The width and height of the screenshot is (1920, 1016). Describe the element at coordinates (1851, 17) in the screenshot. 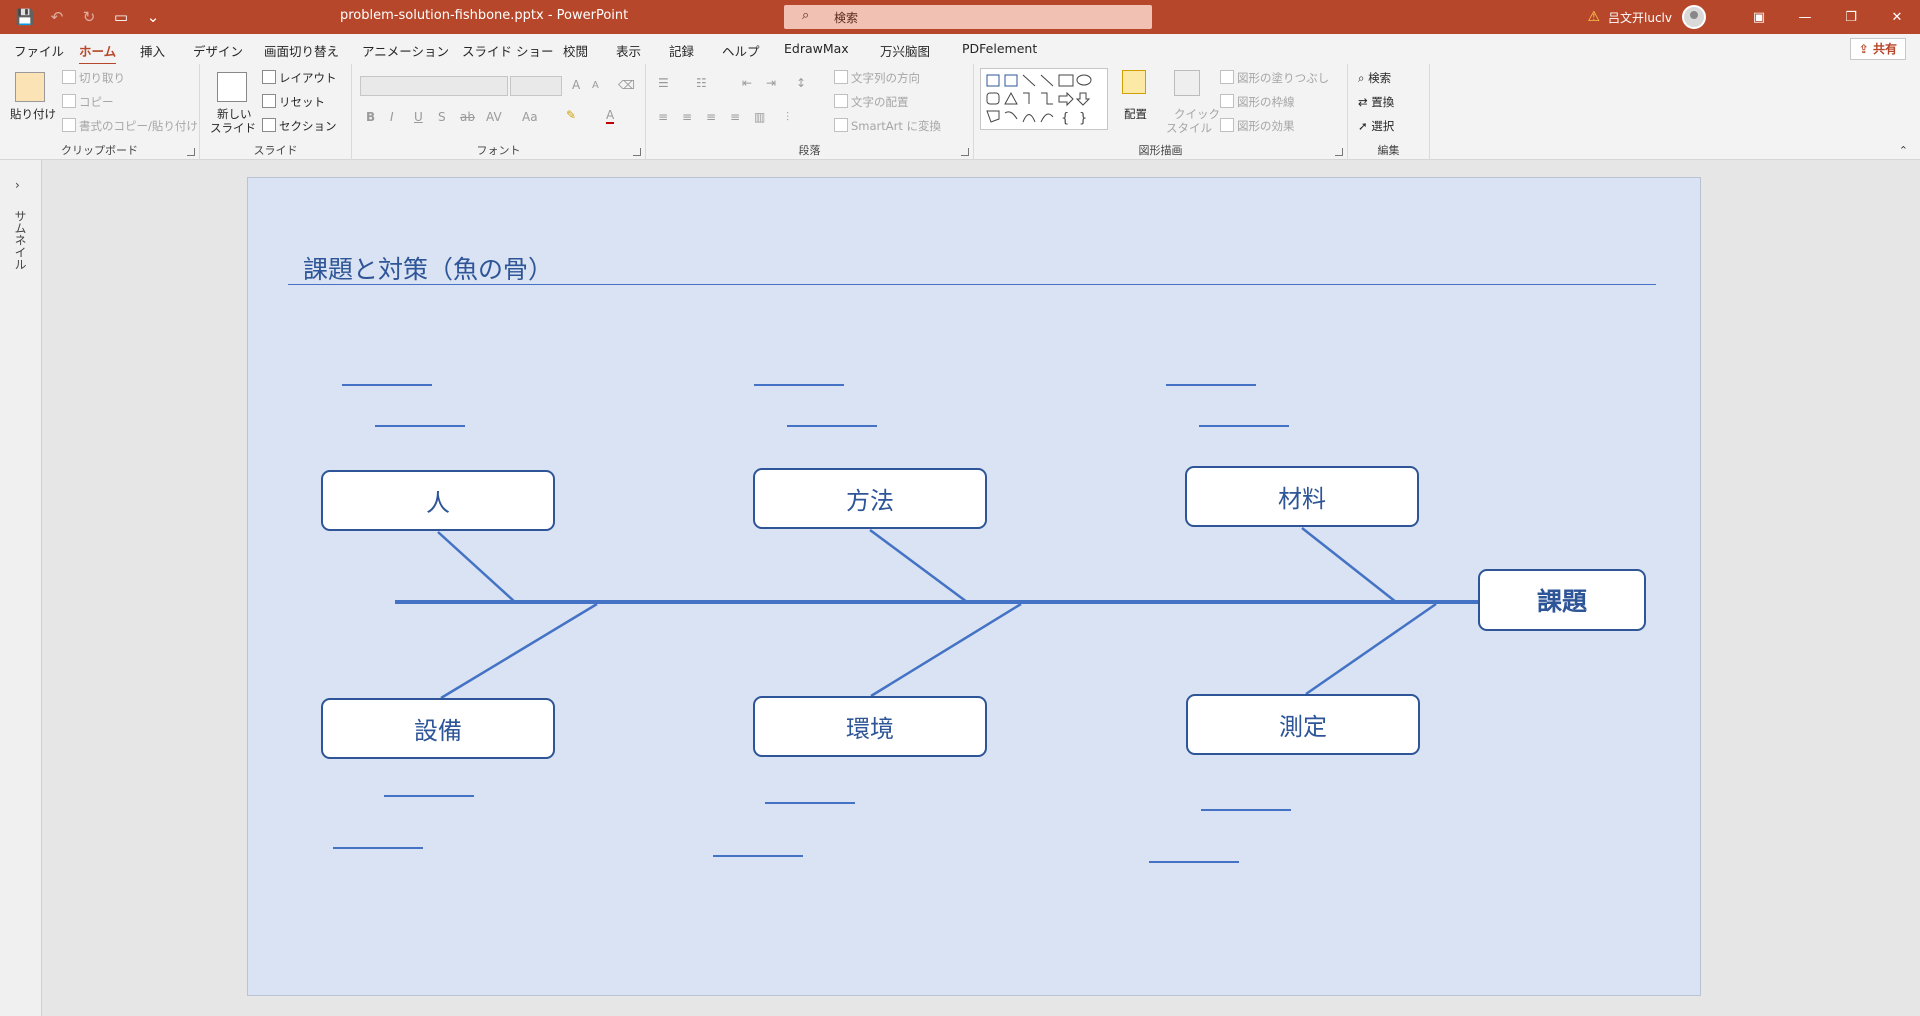

I see `restore-button: ❐` at that location.